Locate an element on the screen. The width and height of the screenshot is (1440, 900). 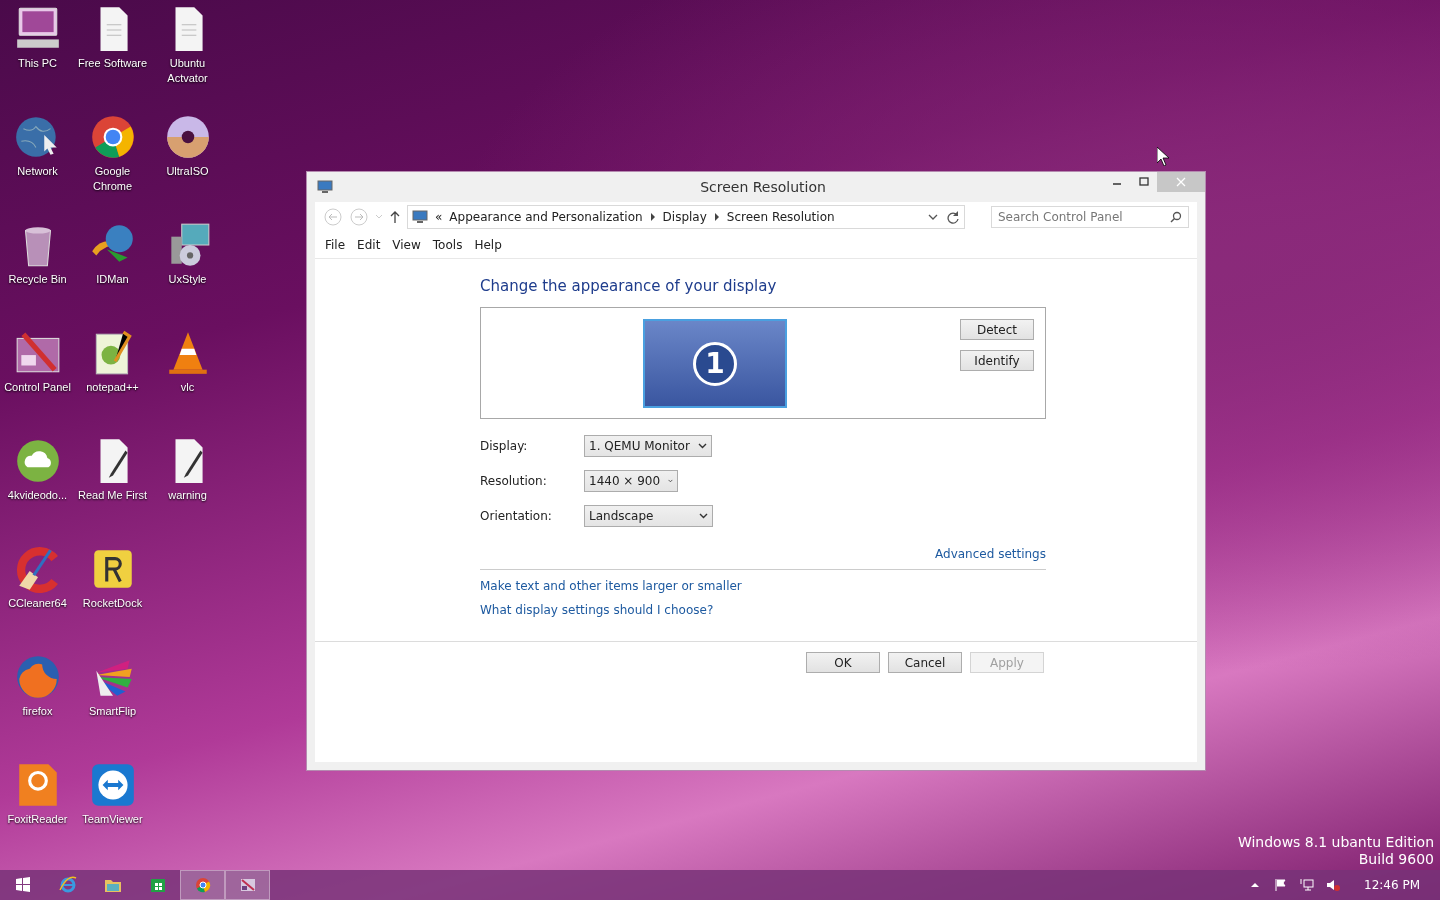
desktop-icon-label: vlc is located at coordinates (187, 387).